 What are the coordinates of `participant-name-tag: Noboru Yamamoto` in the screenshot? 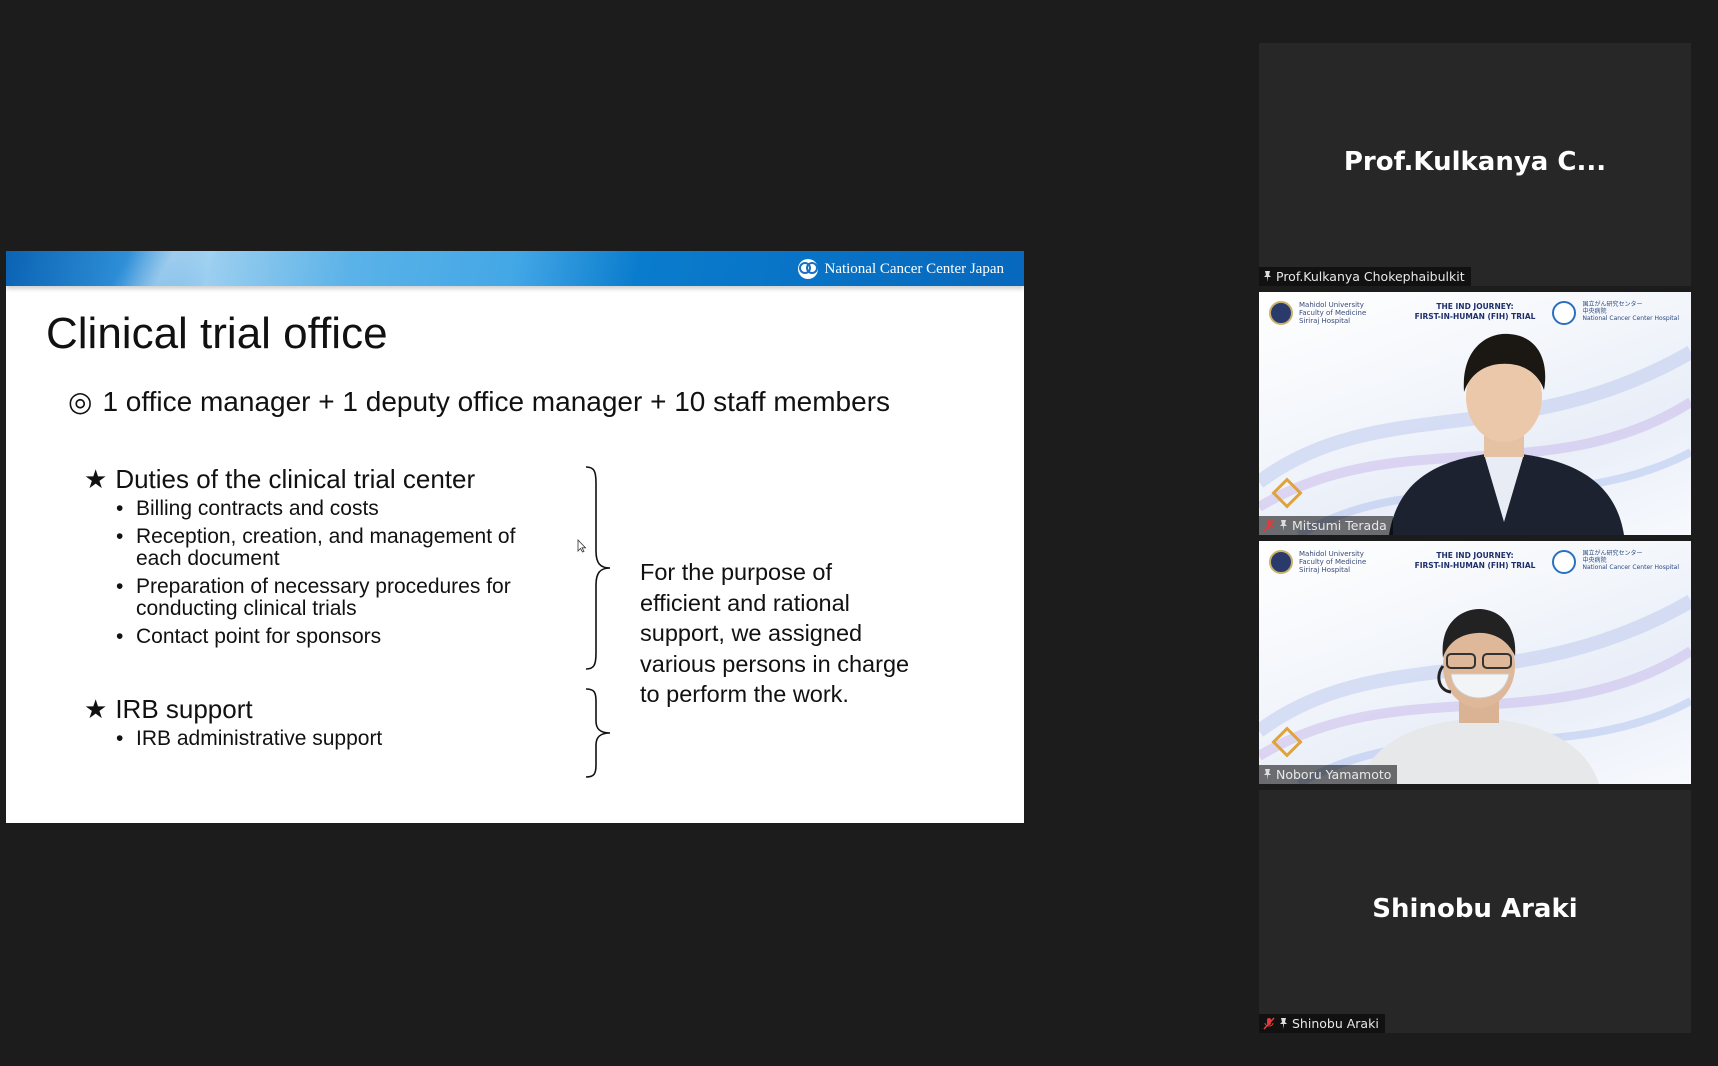 It's located at (1328, 774).